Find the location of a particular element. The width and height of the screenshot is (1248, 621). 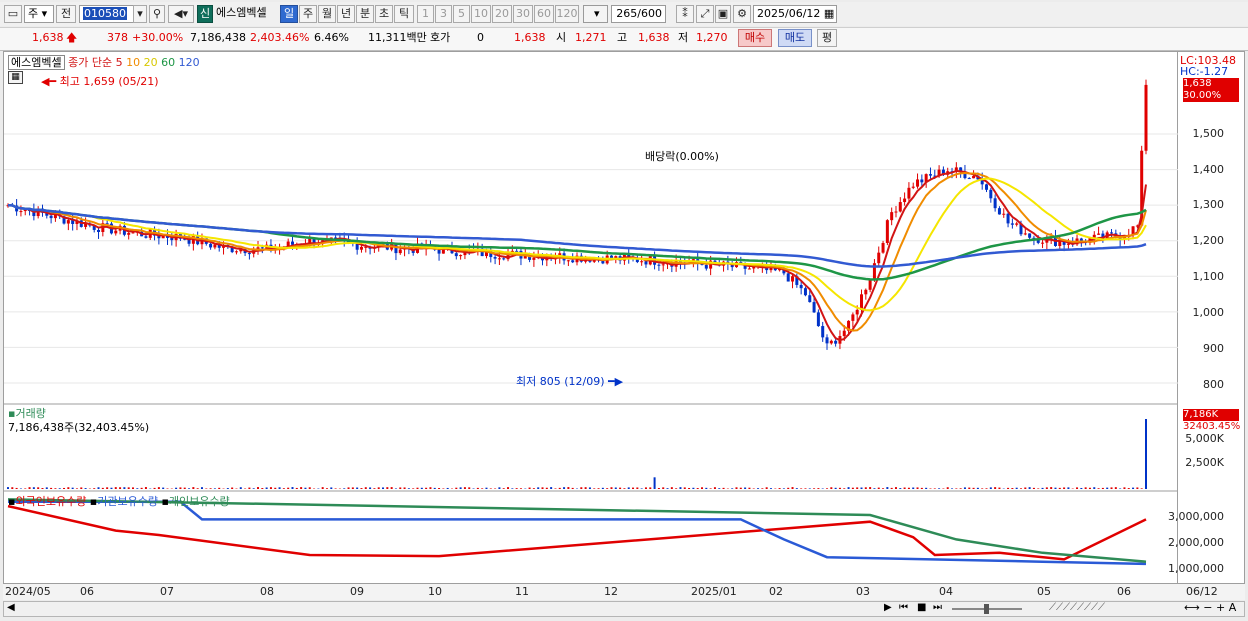

scroll-left-icon: ◀ is located at coordinates (11, 607).